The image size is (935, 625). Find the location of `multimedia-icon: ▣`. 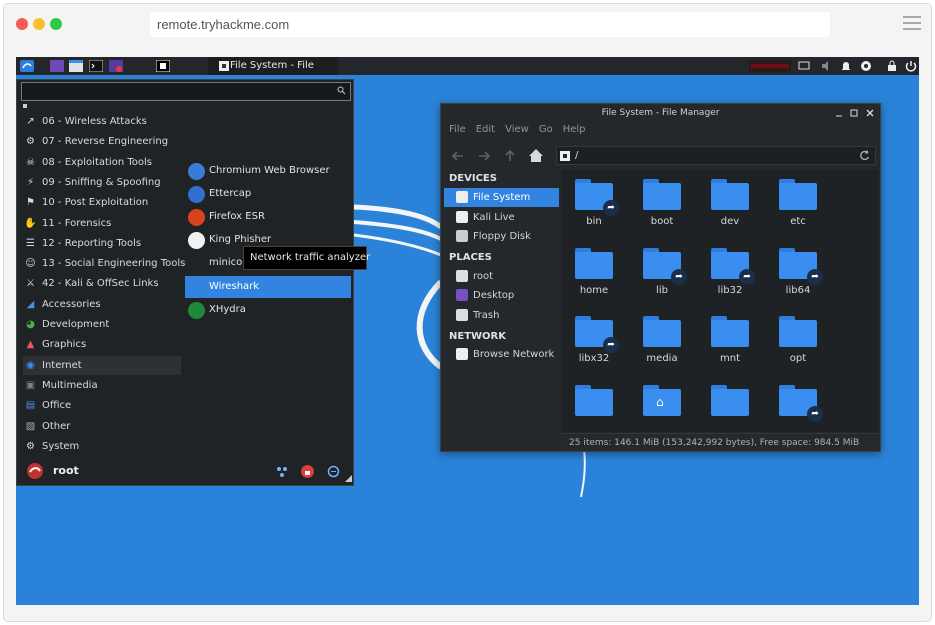

multimedia-icon: ▣ is located at coordinates (30, 385).